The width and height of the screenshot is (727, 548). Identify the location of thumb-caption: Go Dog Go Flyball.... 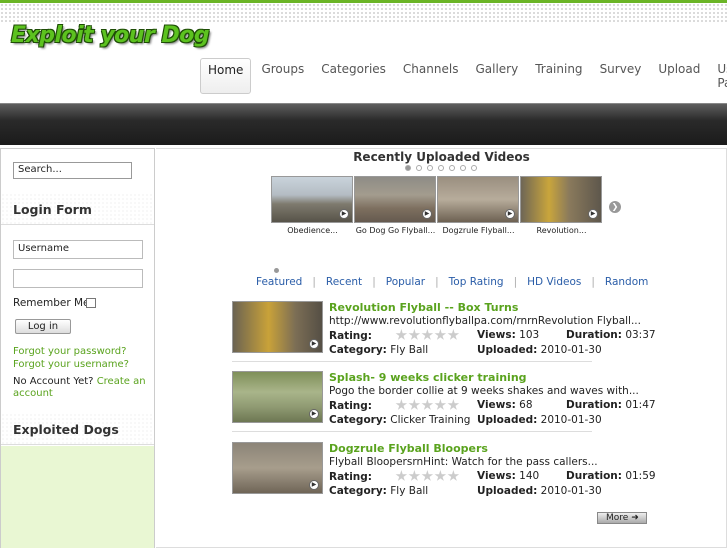
(395, 230).